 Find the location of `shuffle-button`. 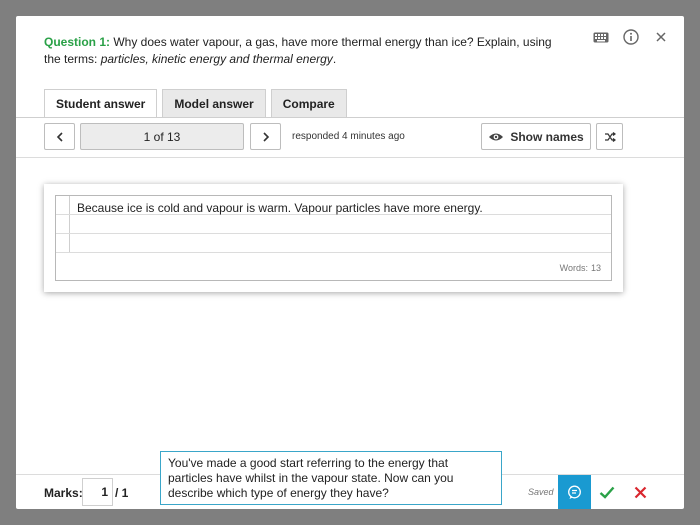

shuffle-button is located at coordinates (609, 136).